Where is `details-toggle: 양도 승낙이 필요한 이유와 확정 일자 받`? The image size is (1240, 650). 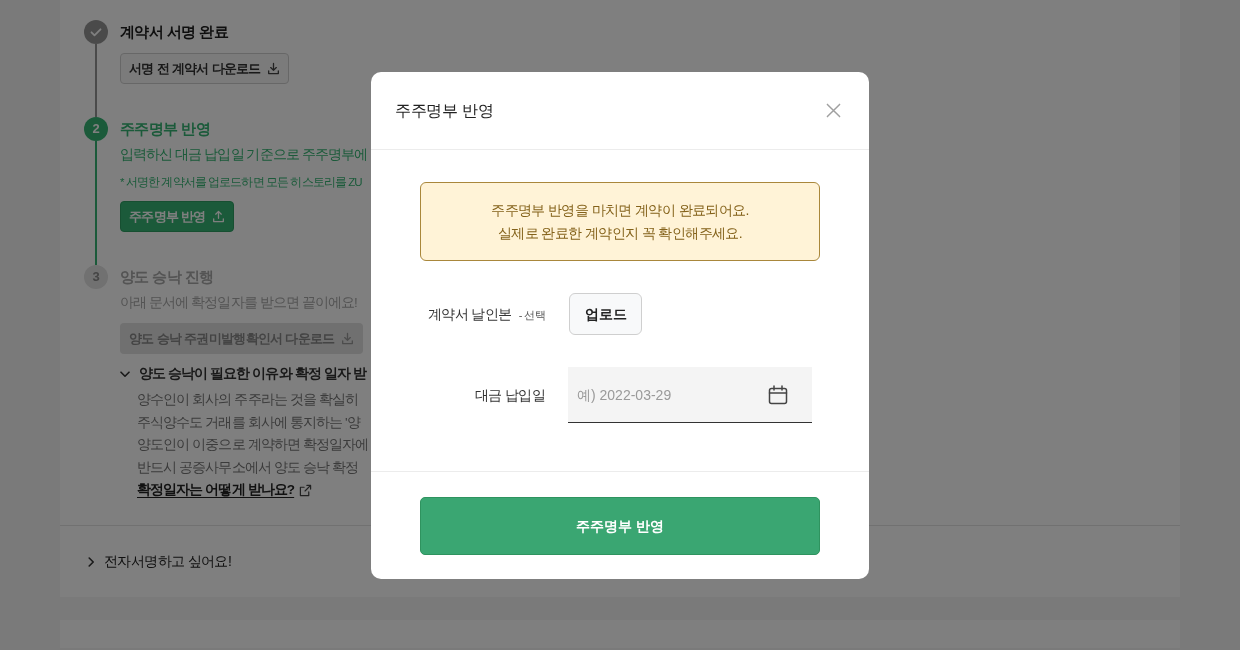
details-toggle: 양도 승낙이 필요한 이유와 확정 일자 받 is located at coordinates (252, 374).